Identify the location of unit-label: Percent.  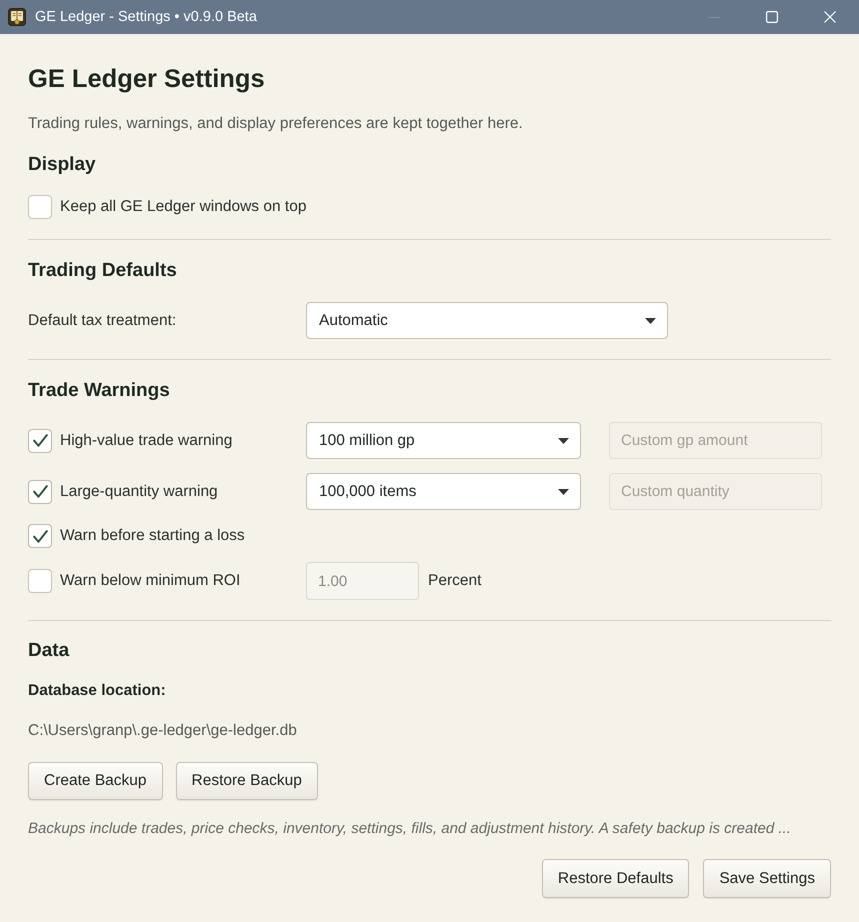
(455, 581).